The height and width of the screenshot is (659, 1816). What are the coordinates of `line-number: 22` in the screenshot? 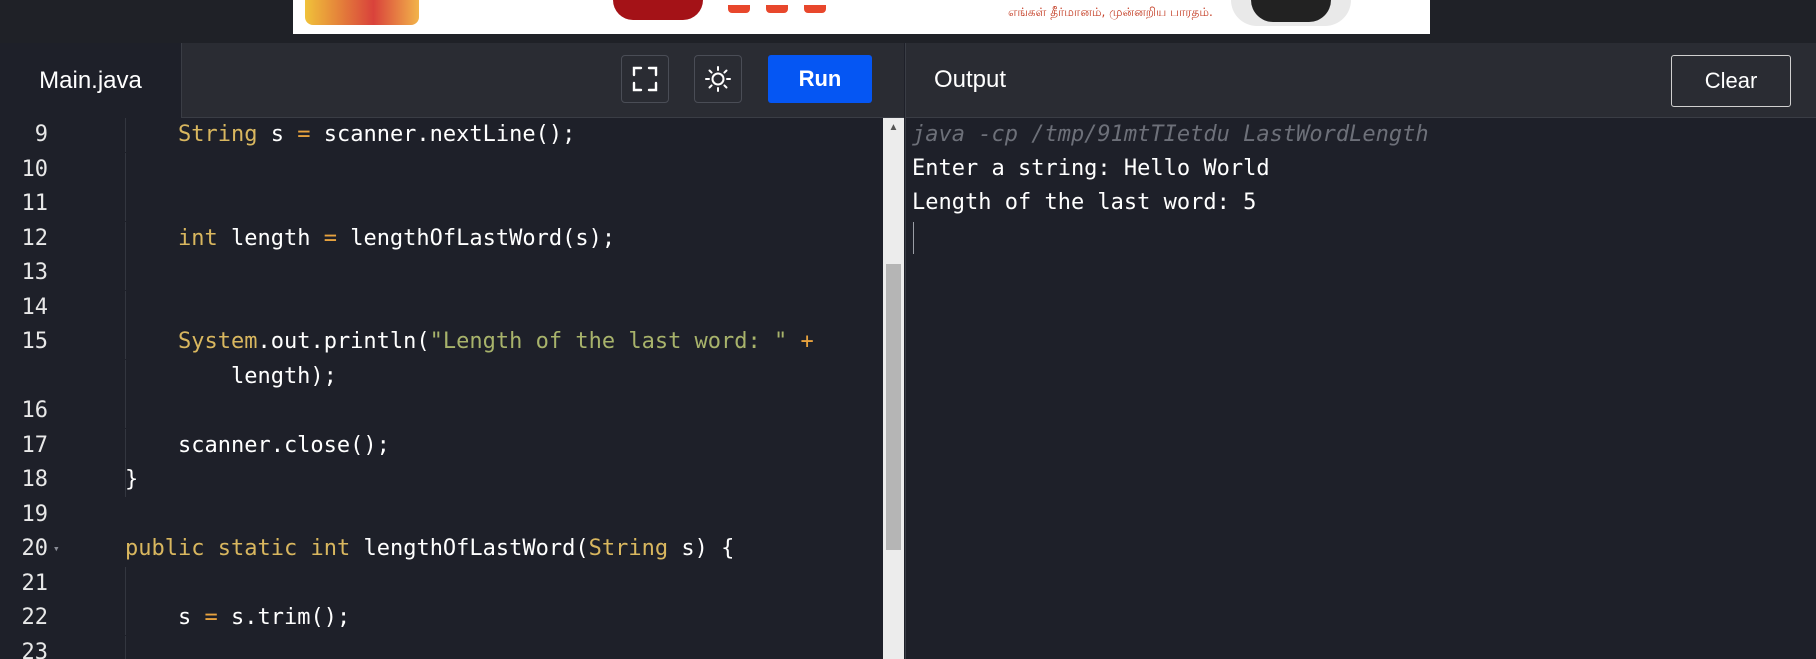 It's located at (35, 617).